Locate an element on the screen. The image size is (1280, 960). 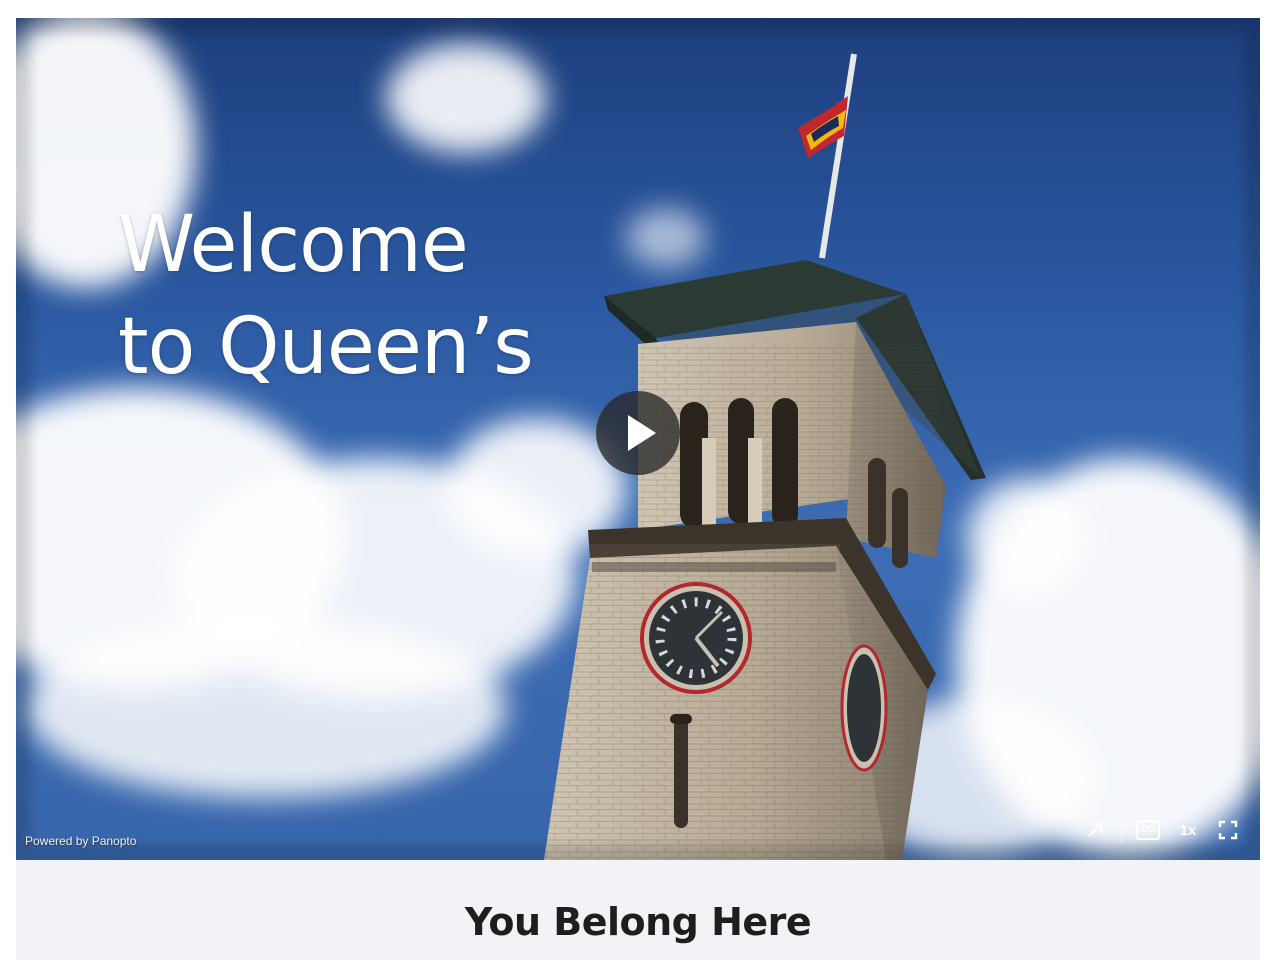
play-button is located at coordinates (638, 433).